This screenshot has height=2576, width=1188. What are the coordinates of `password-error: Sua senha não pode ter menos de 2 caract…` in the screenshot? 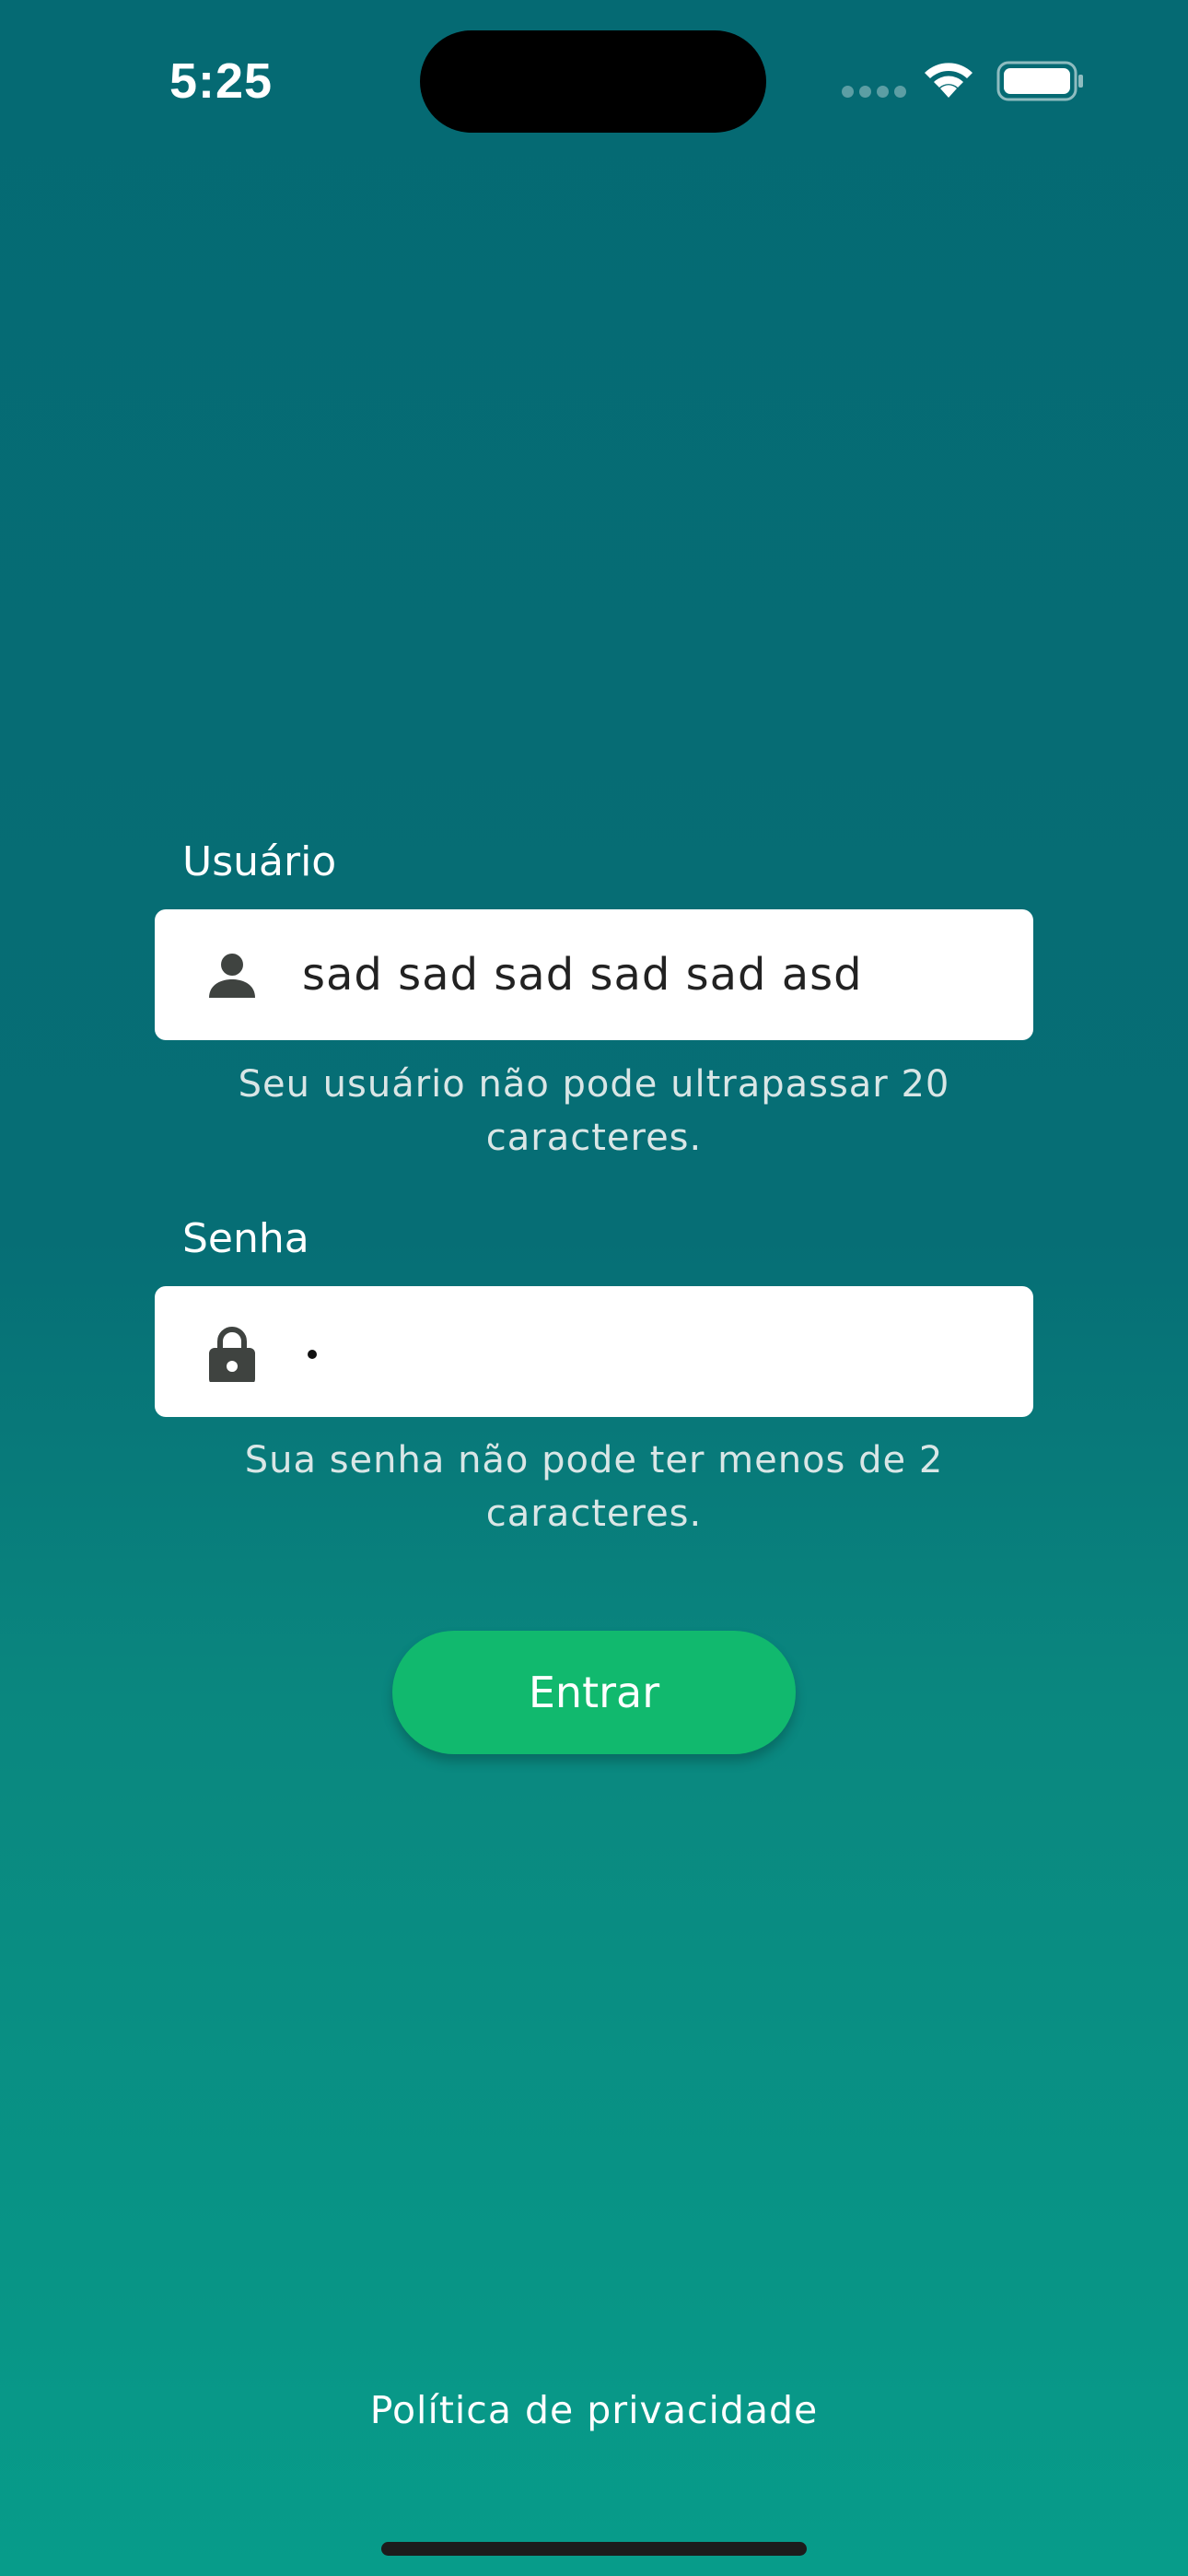 It's located at (594, 1487).